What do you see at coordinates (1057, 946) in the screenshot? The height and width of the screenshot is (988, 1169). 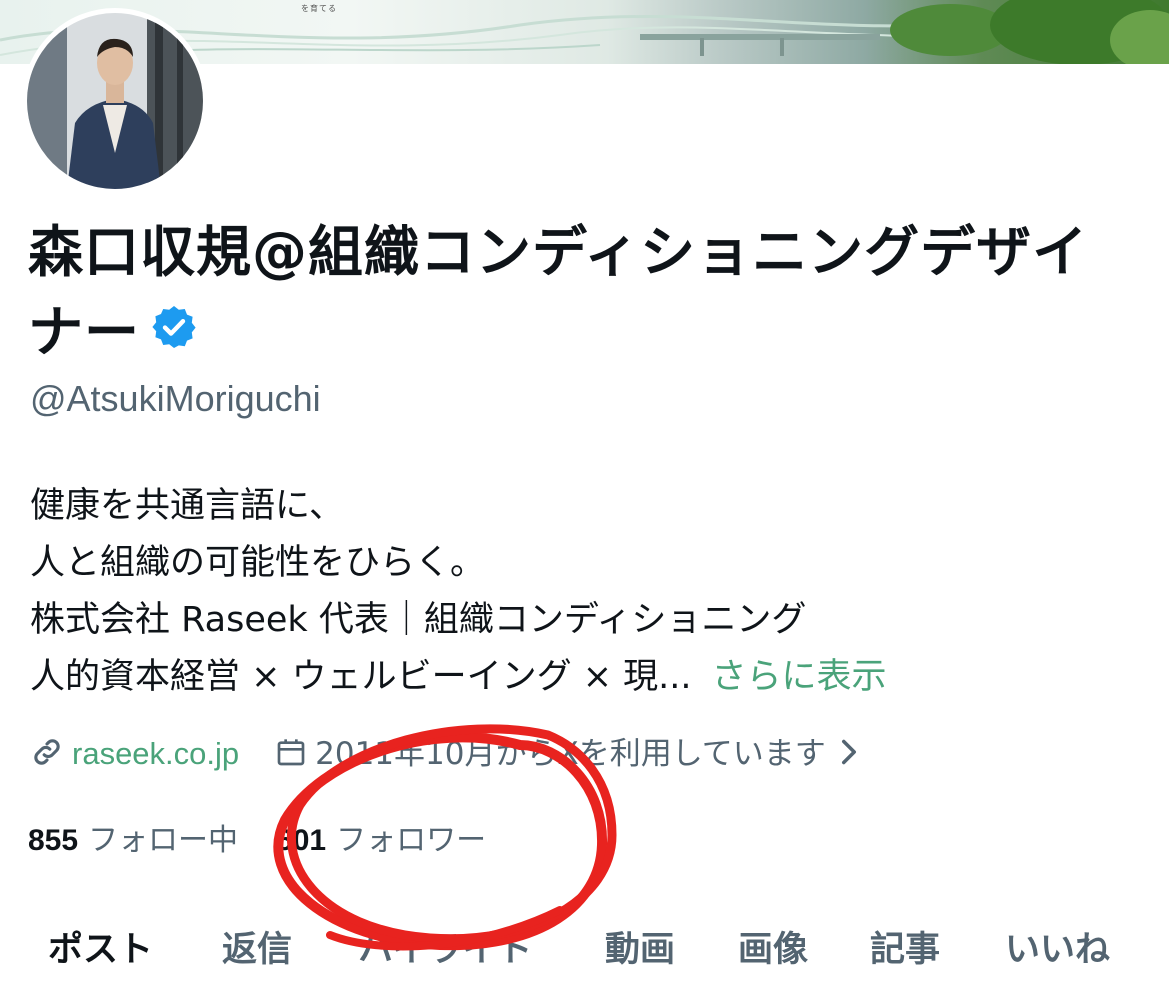 I see `tab-likes: いいね` at bounding box center [1057, 946].